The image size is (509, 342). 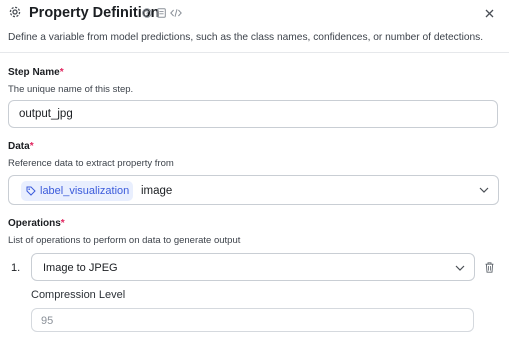 What do you see at coordinates (15, 12) in the screenshot?
I see `gear-icon` at bounding box center [15, 12].